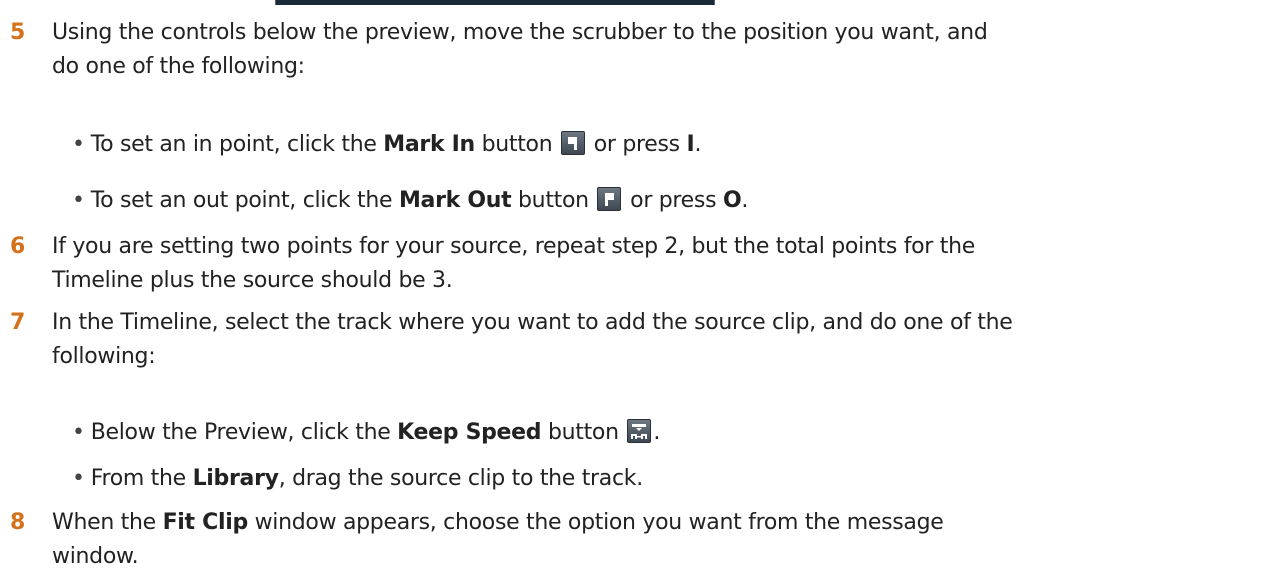 This screenshot has height=574, width=1264. Describe the element at coordinates (461, 478) in the screenshot. I see `bullet-text: , drag the source clip to the track.` at that location.